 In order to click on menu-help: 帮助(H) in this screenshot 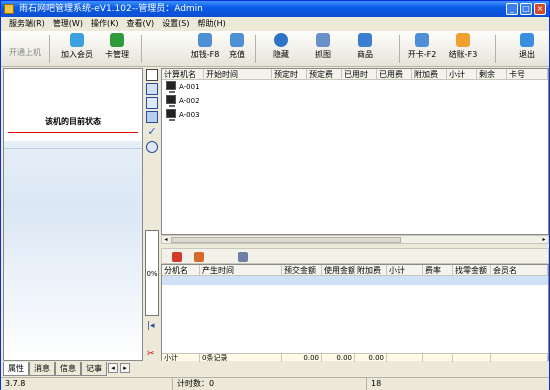, I will do `click(212, 24)`.